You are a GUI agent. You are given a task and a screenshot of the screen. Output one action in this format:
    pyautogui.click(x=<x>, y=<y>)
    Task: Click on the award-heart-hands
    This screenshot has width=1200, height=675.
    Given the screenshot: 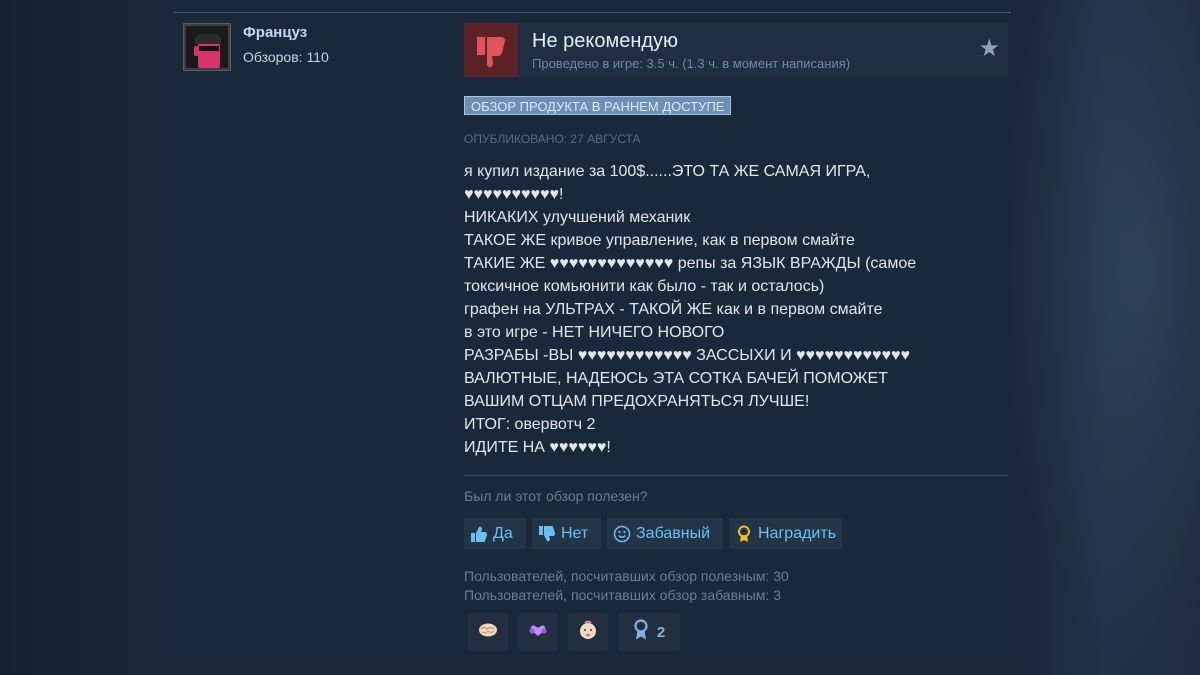 What is the action you would take?
    pyautogui.click(x=538, y=632)
    